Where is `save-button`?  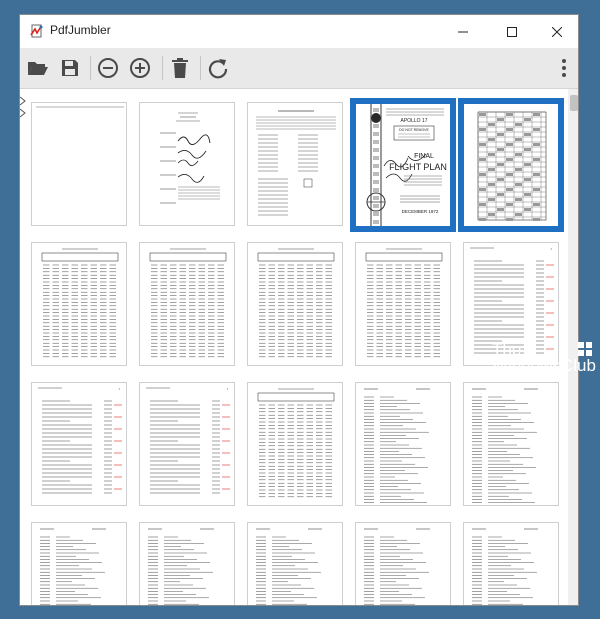 save-button is located at coordinates (70, 68).